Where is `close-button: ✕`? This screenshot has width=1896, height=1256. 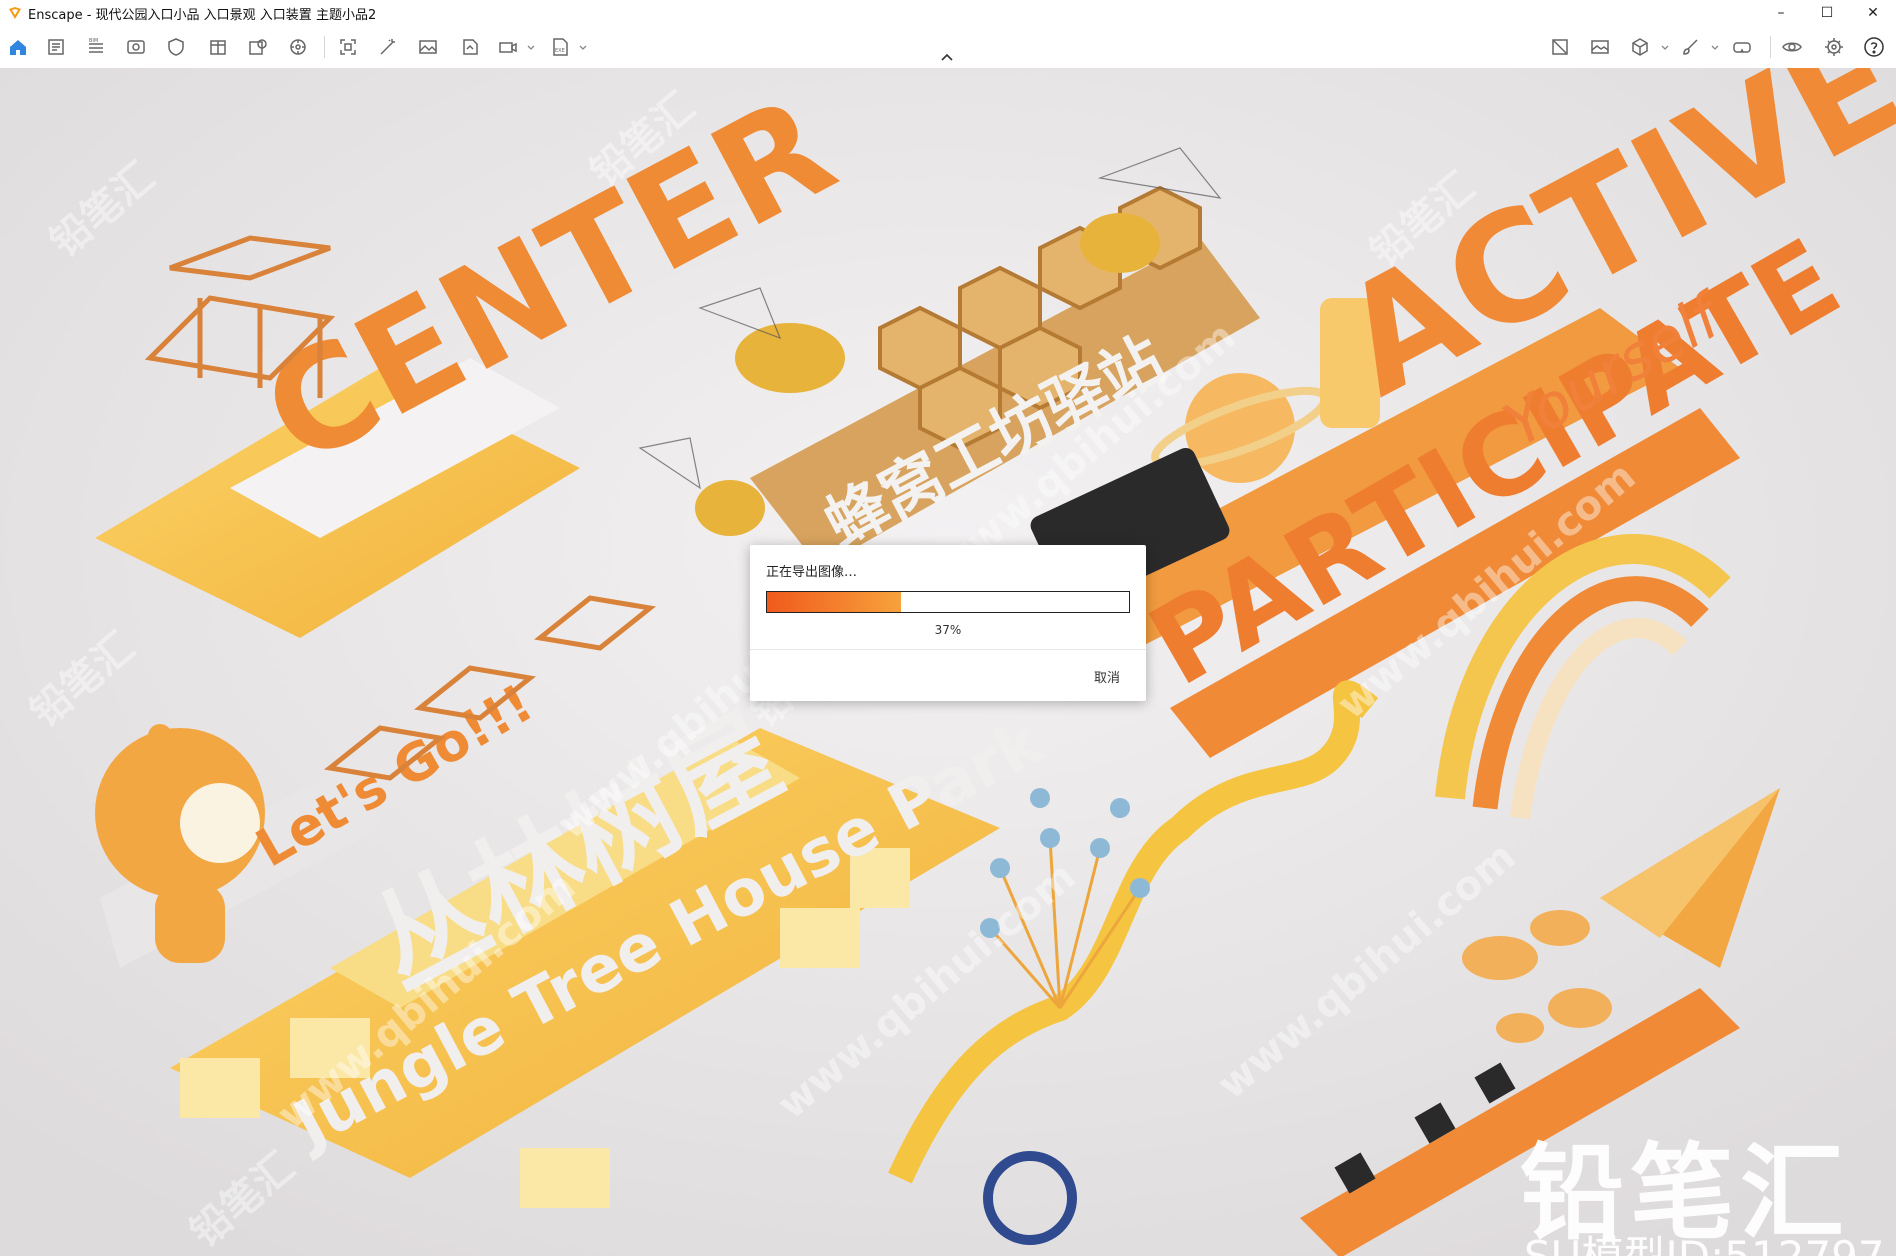
close-button: ✕ is located at coordinates (1873, 13).